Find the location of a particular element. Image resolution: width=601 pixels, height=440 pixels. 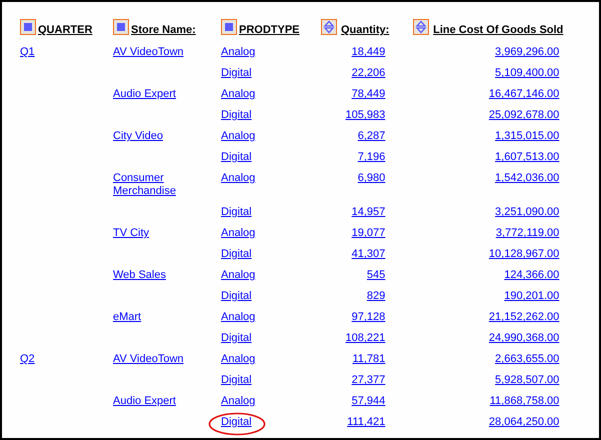

table-link: 28,064,250.00 is located at coordinates (524, 422).